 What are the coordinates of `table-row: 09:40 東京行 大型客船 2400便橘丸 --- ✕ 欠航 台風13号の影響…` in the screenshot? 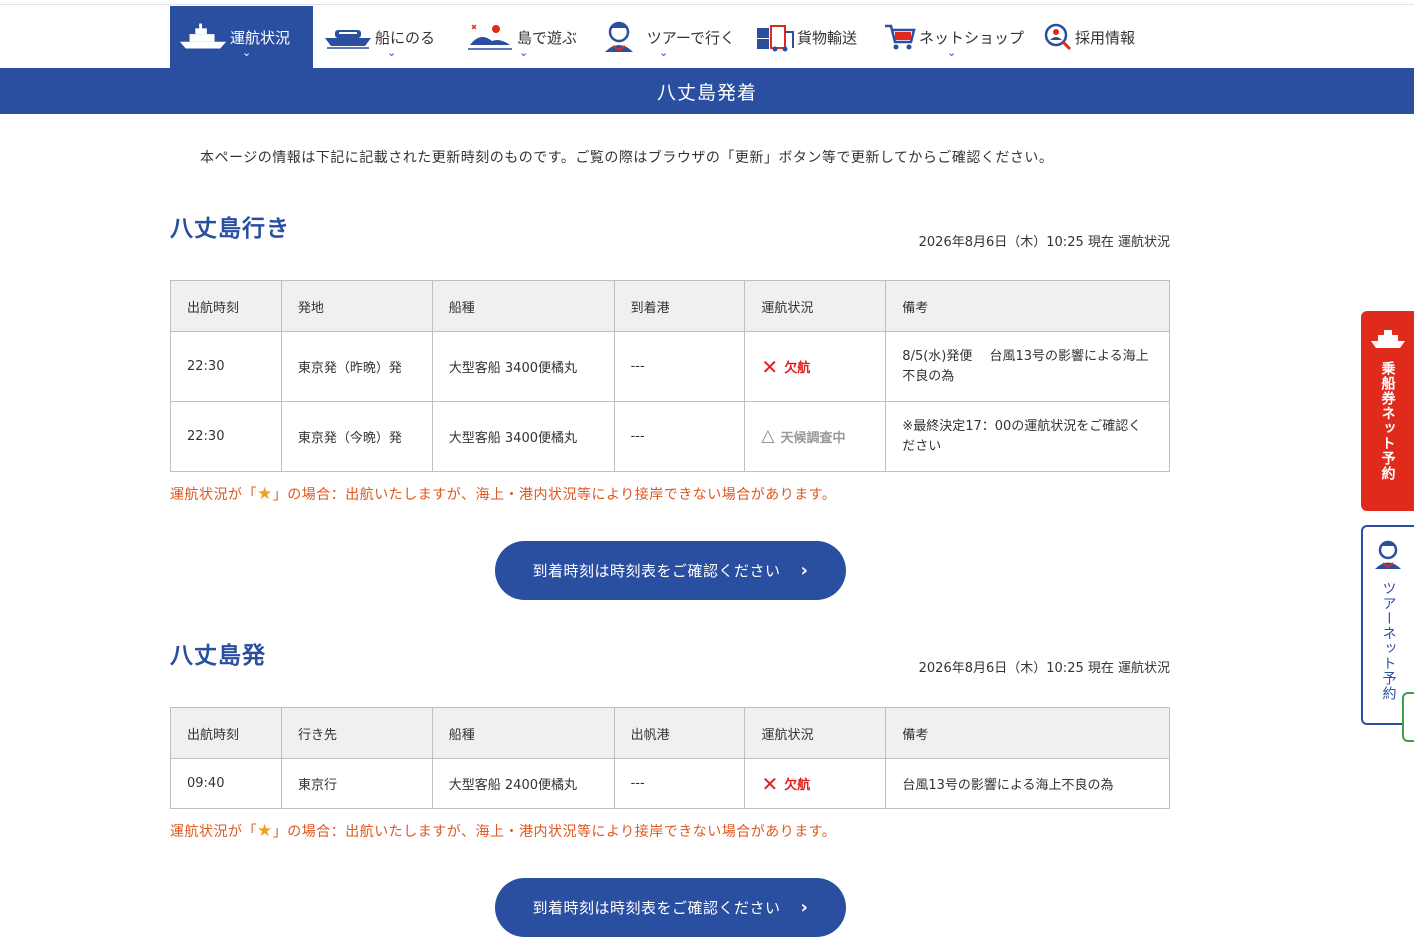 It's located at (670, 783).